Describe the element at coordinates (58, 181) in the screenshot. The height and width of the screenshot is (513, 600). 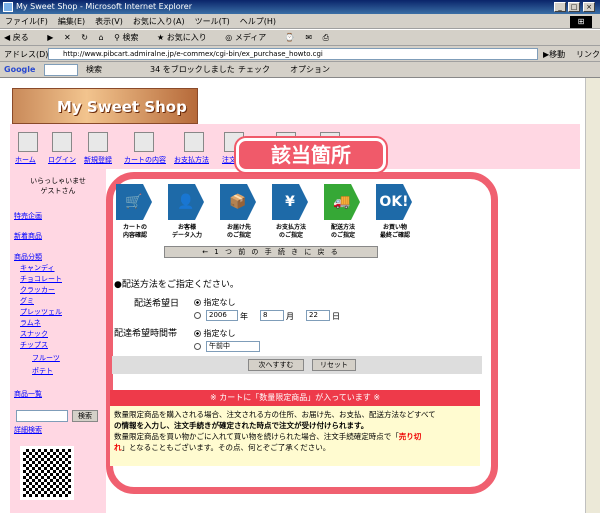
I see `welcome-line-1: いらっしゃいませ` at that location.